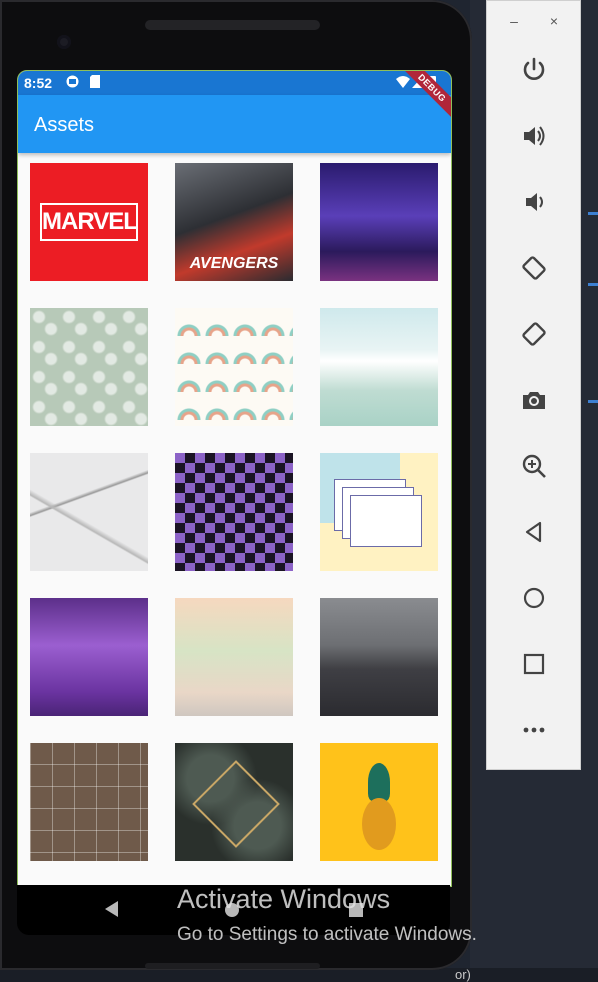  What do you see at coordinates (379, 367) in the screenshot?
I see `grid-image-city-skyline` at bounding box center [379, 367].